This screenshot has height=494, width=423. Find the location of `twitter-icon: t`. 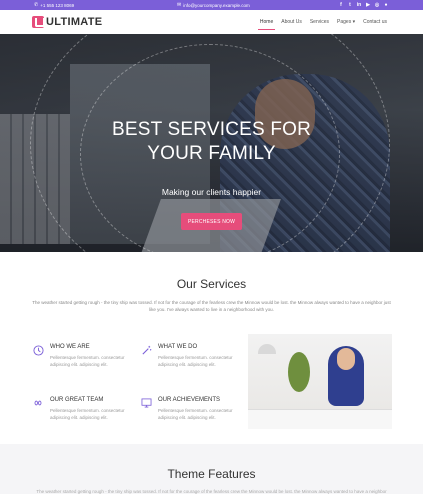

twitter-icon: t is located at coordinates (350, 5).